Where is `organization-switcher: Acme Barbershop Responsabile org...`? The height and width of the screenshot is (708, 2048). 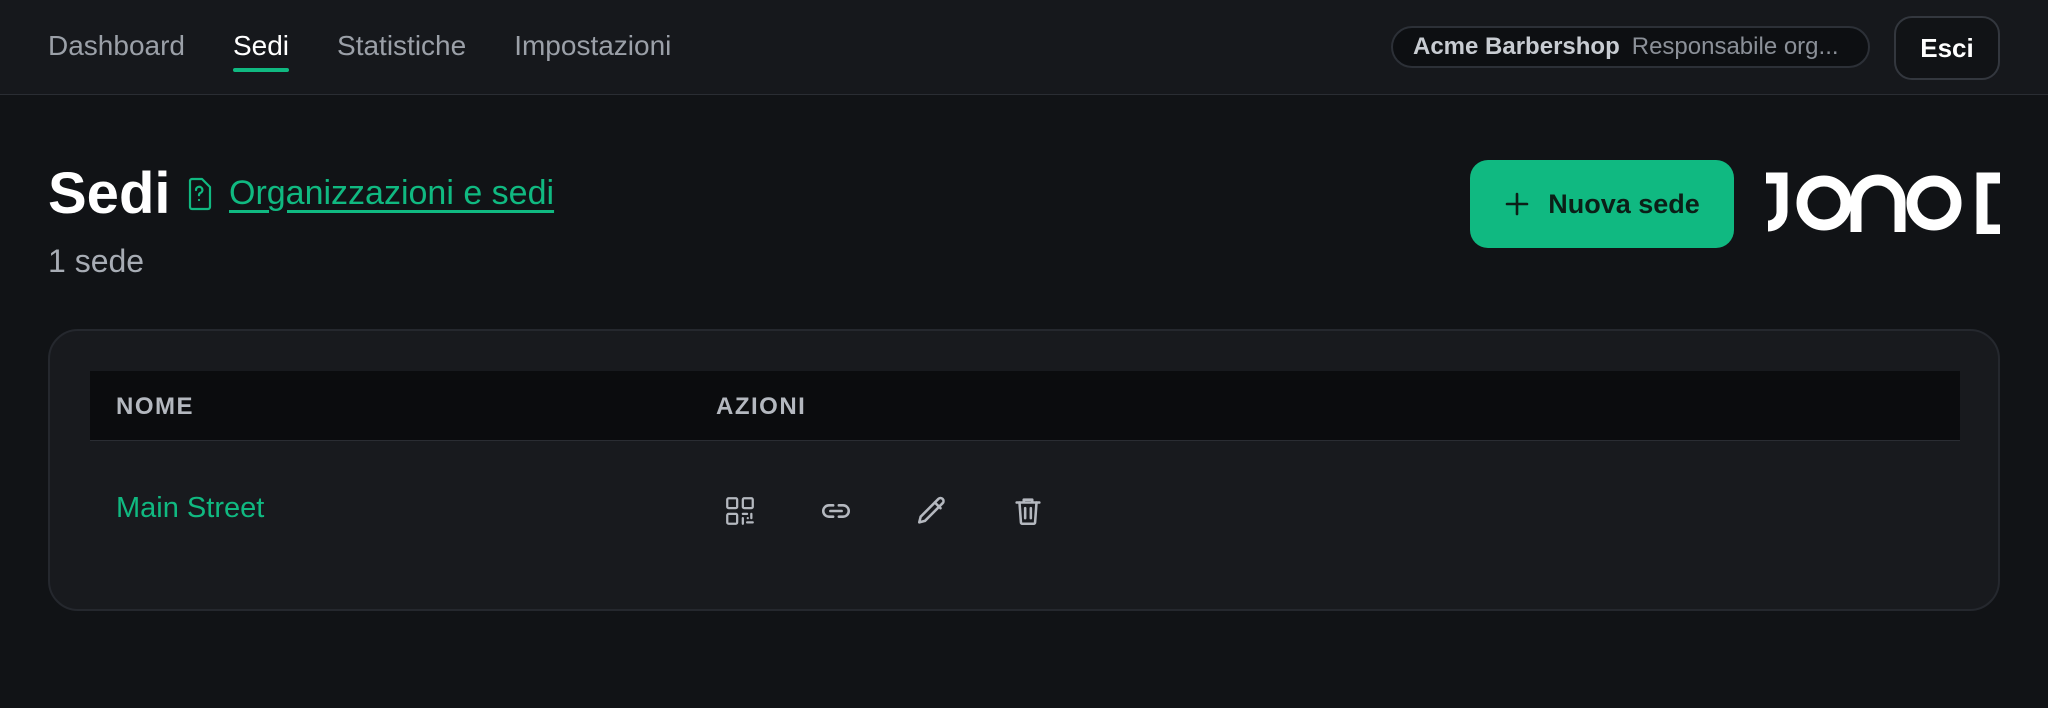
organization-switcher: Acme Barbershop Responsabile org... is located at coordinates (1630, 47).